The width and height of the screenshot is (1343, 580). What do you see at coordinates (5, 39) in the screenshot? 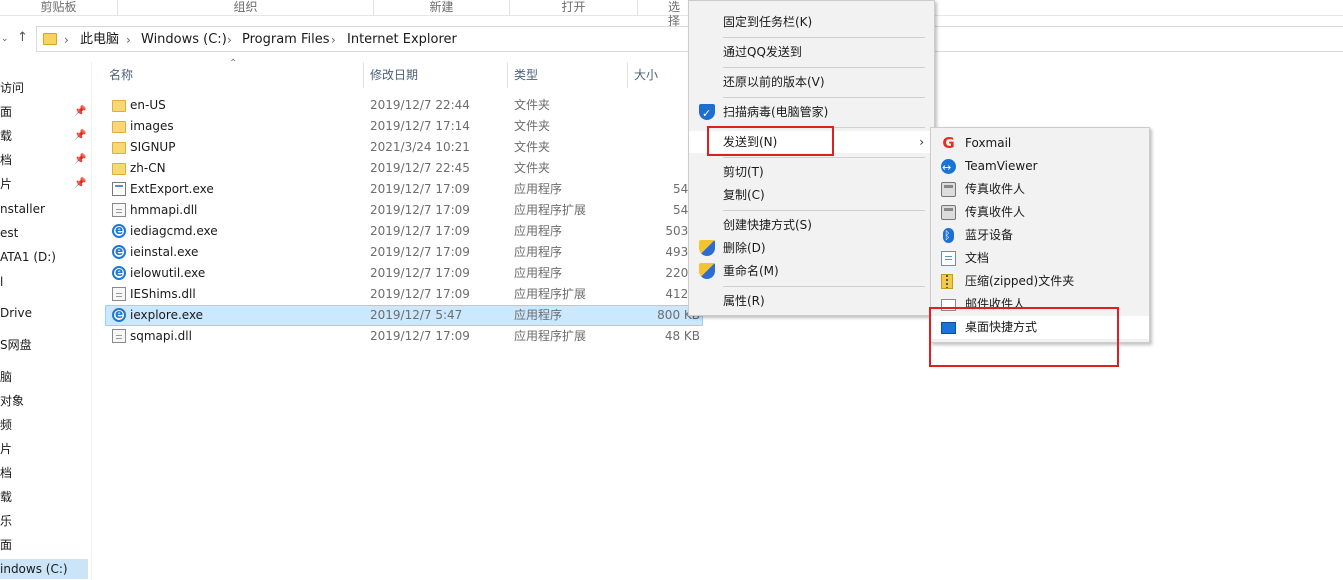
I see `chevron-down-icon: ⌄` at bounding box center [5, 39].